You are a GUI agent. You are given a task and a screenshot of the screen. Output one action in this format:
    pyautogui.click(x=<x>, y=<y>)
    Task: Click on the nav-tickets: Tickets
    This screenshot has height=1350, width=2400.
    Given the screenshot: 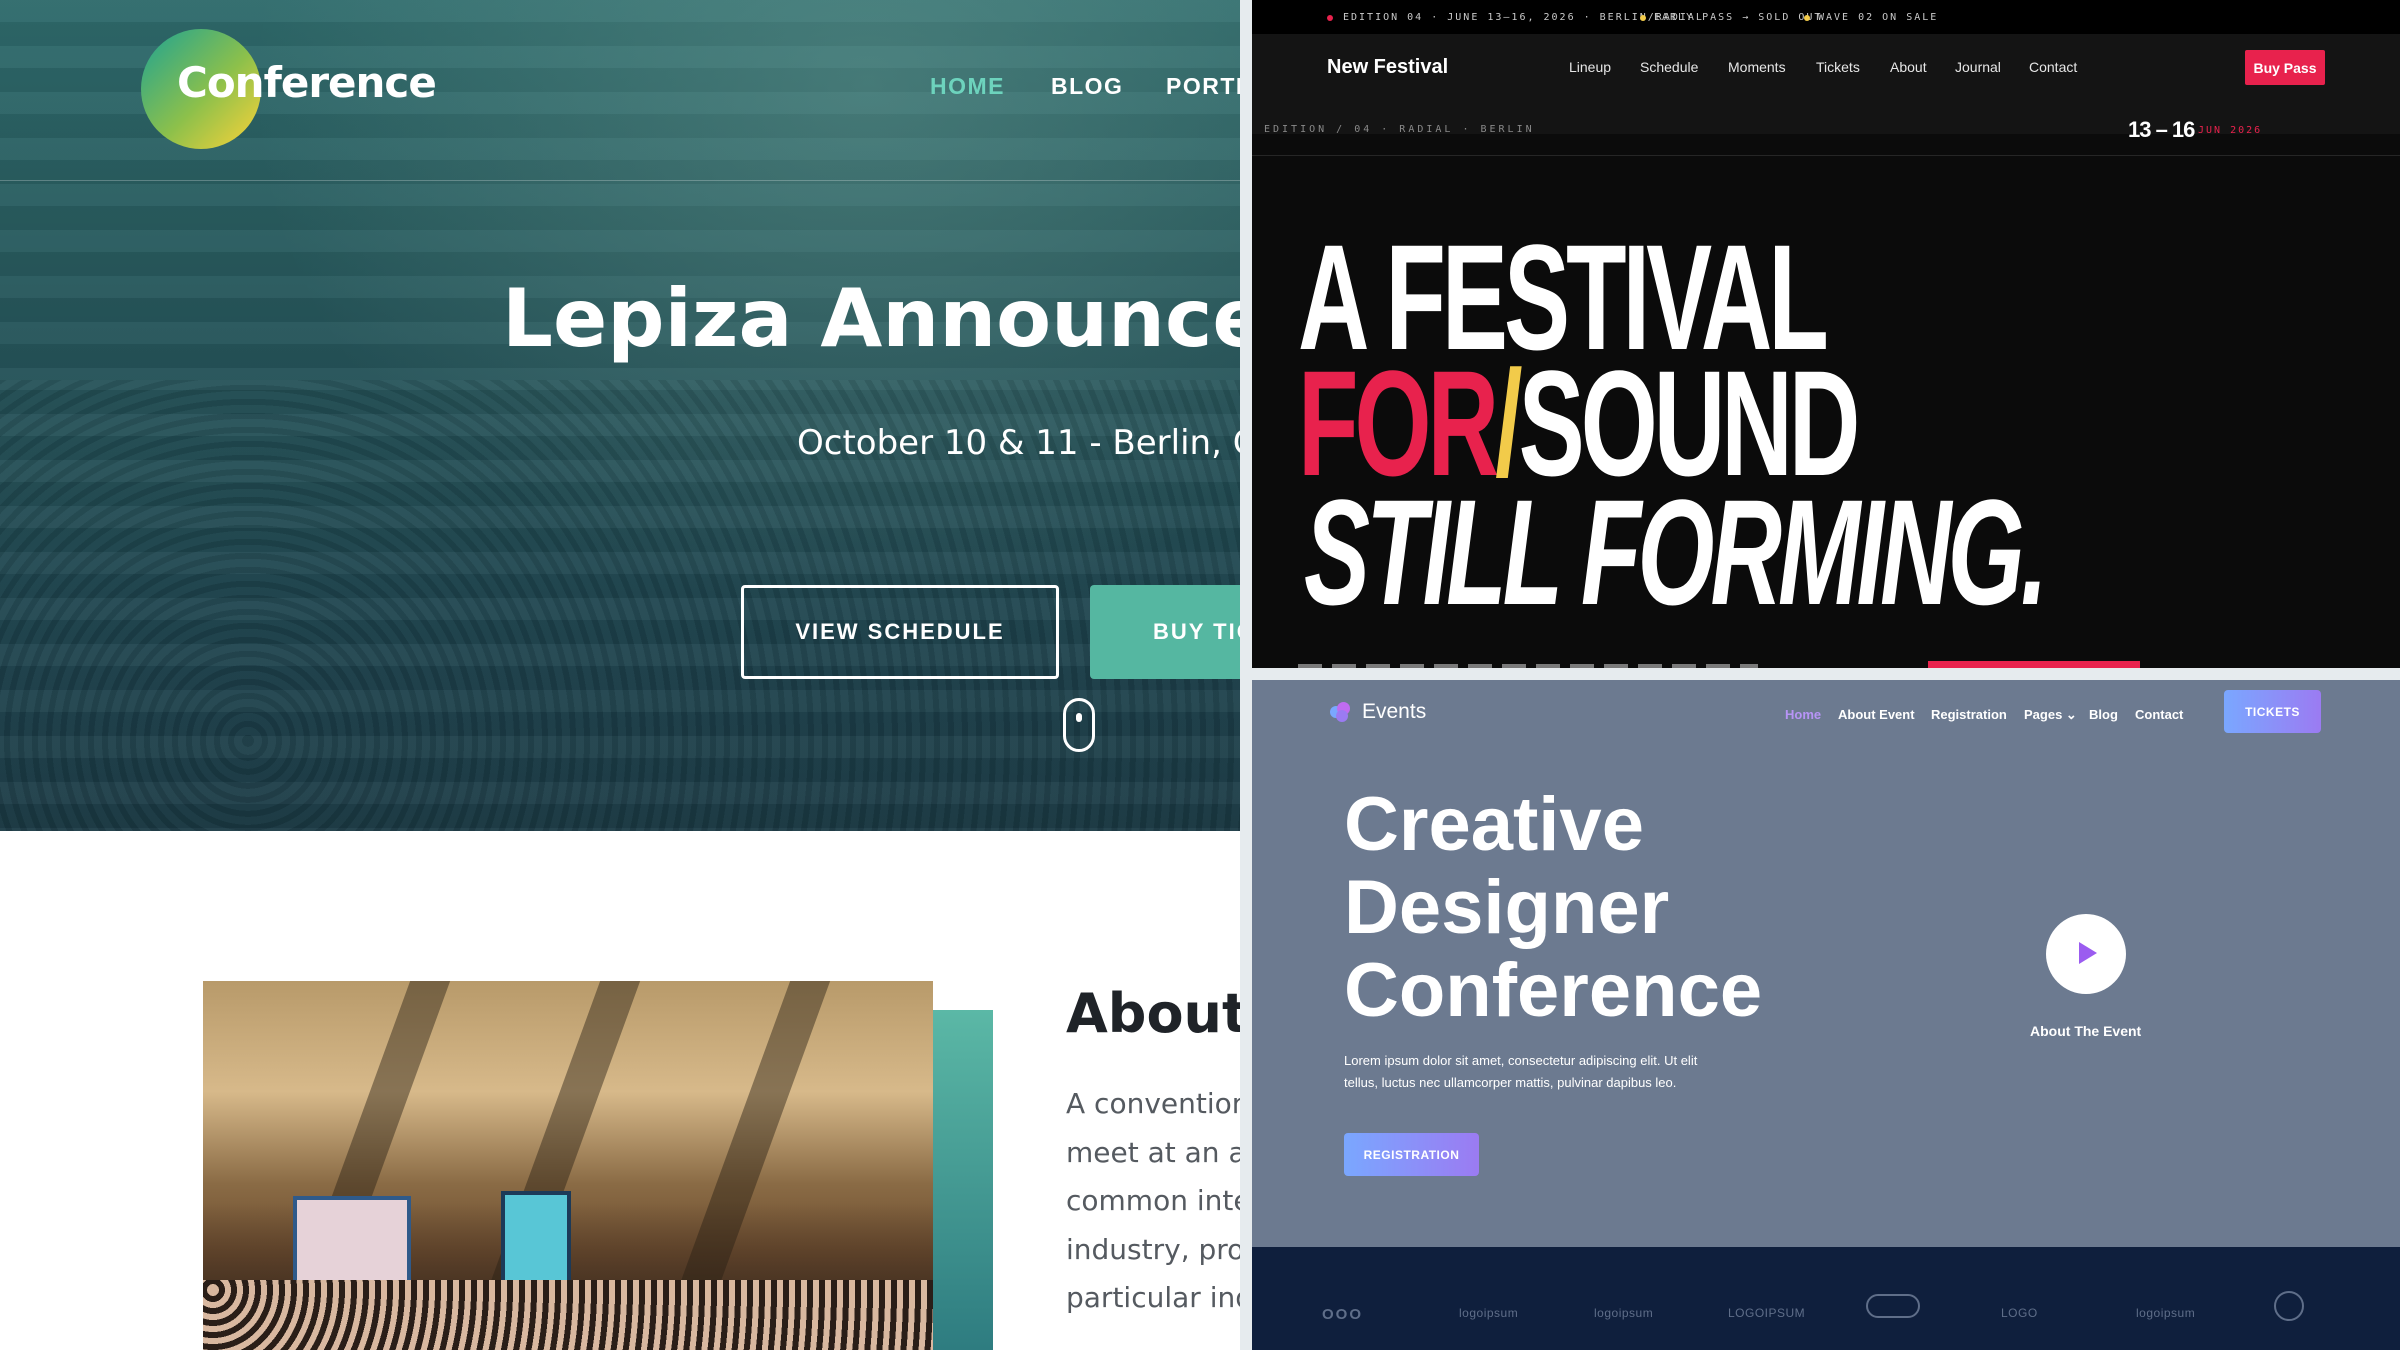 What is the action you would take?
    pyautogui.click(x=1838, y=67)
    